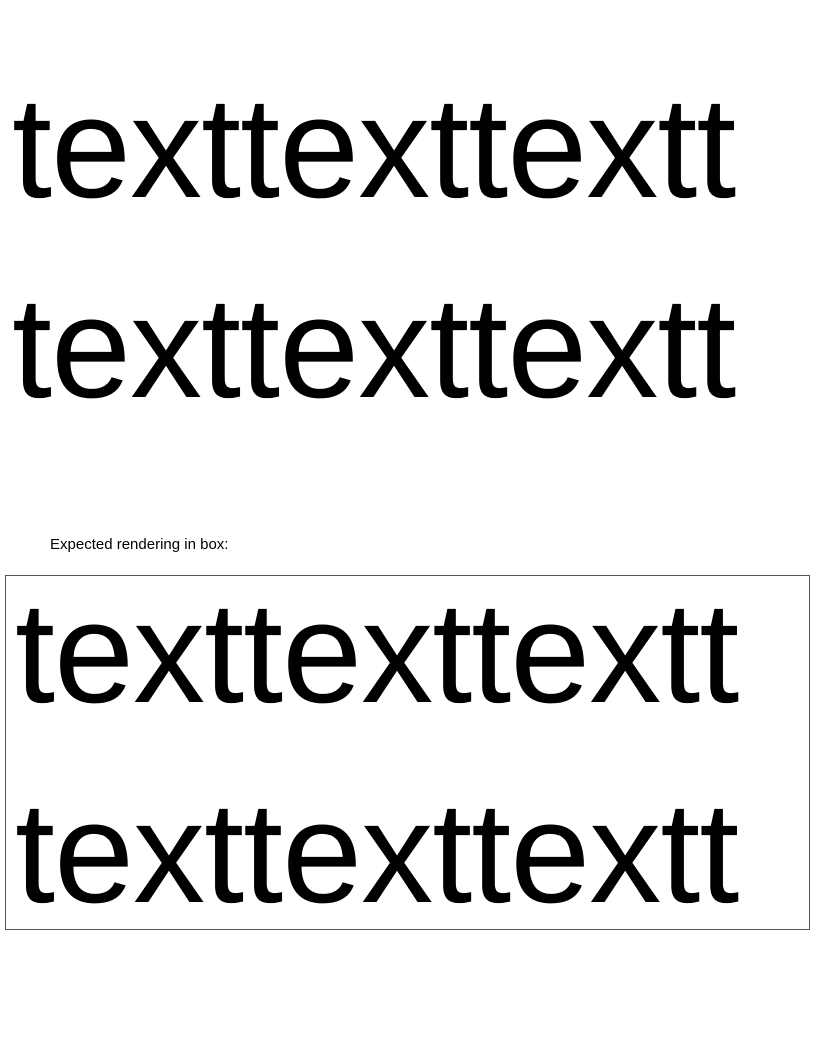 Image resolution: width=816 pixels, height=1056 pixels. Describe the element at coordinates (374, 347) in the screenshot. I see `test-text-line-2: texttexttextt` at that location.